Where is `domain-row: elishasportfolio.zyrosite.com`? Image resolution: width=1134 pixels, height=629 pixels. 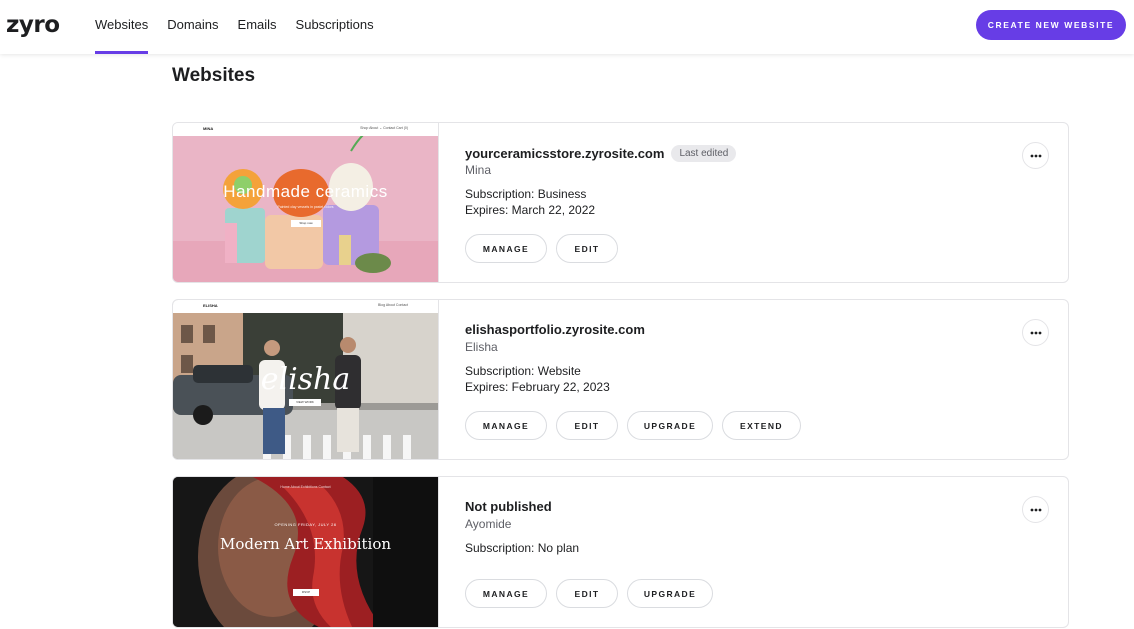
domain-row: elishasportfolio.zyrosite.com is located at coordinates (555, 329).